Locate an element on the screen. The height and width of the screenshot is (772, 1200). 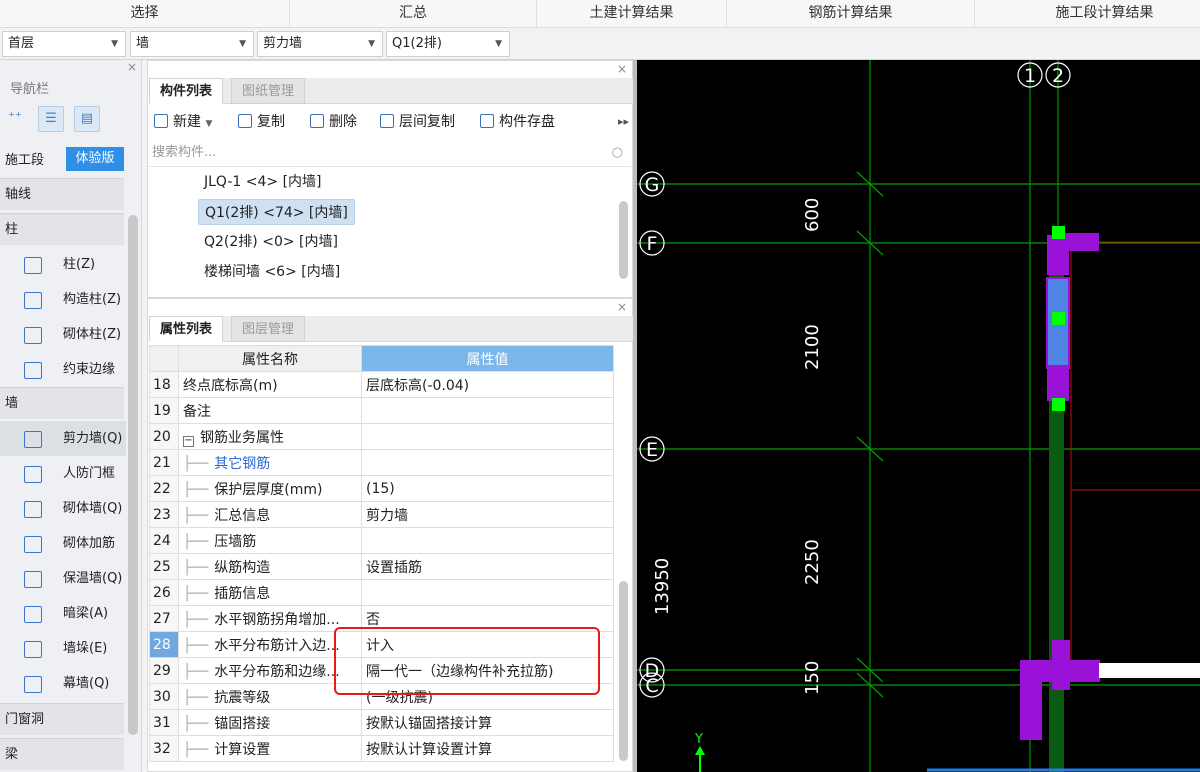
sparkle-icon: ⁺⁺ is located at coordinates (15, 117).